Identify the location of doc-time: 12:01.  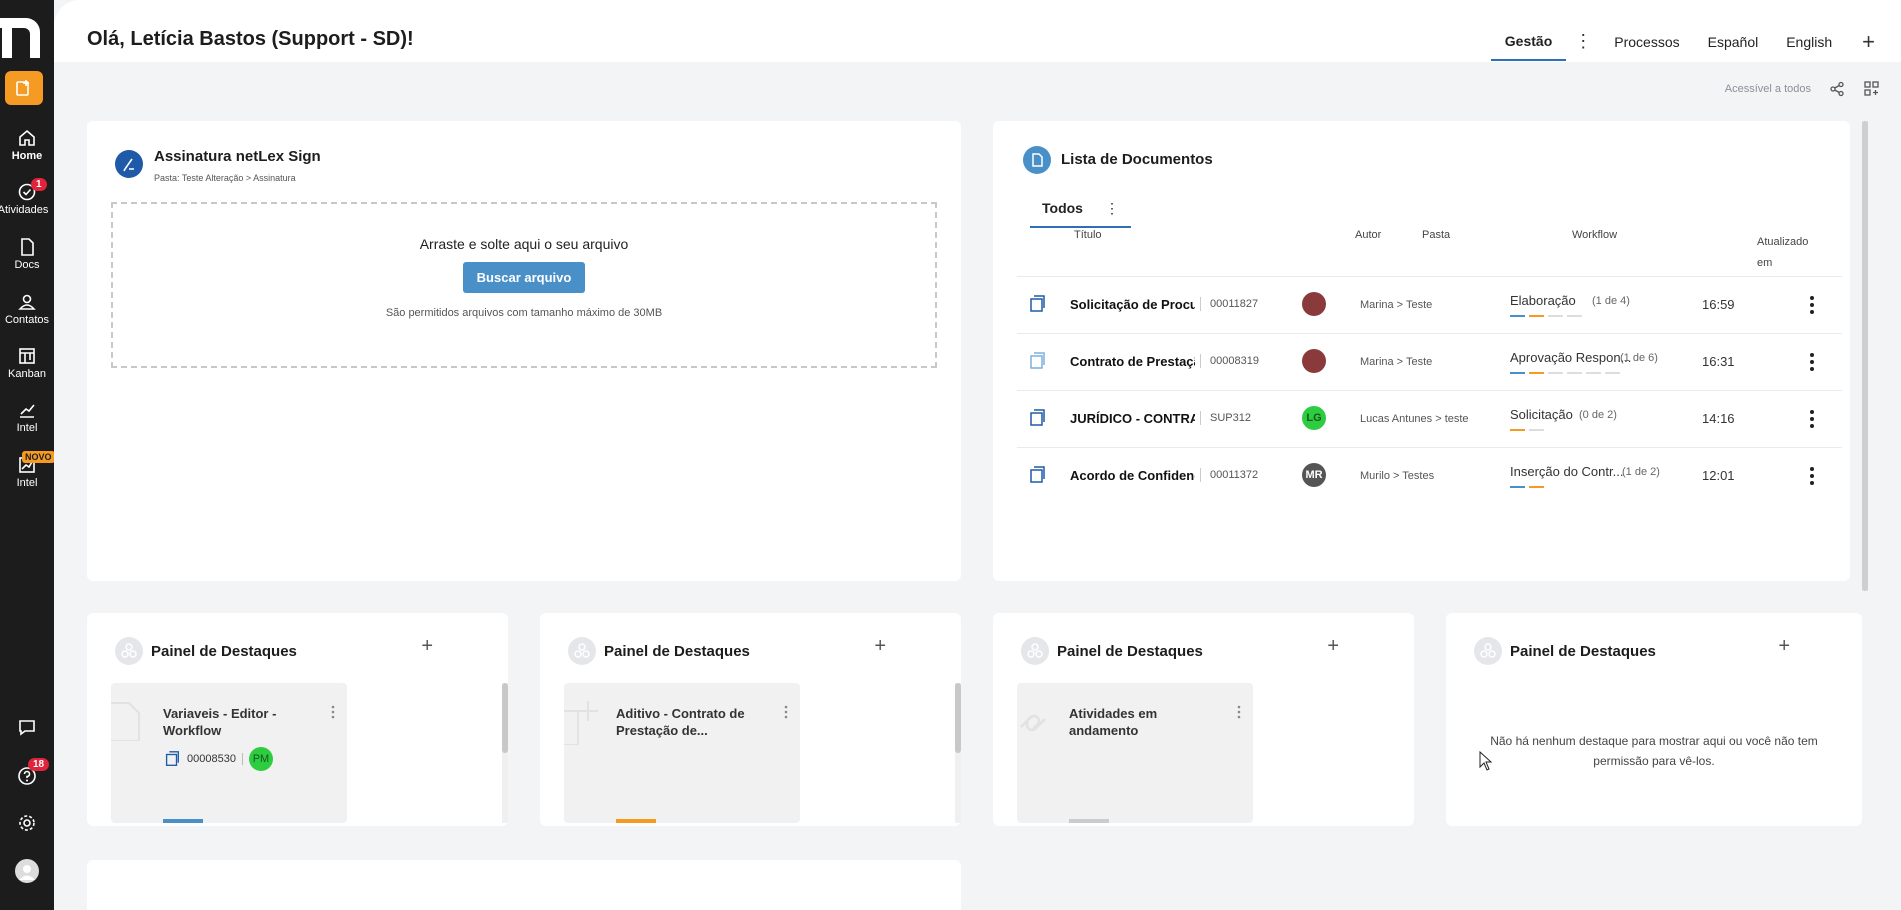
(1718, 475).